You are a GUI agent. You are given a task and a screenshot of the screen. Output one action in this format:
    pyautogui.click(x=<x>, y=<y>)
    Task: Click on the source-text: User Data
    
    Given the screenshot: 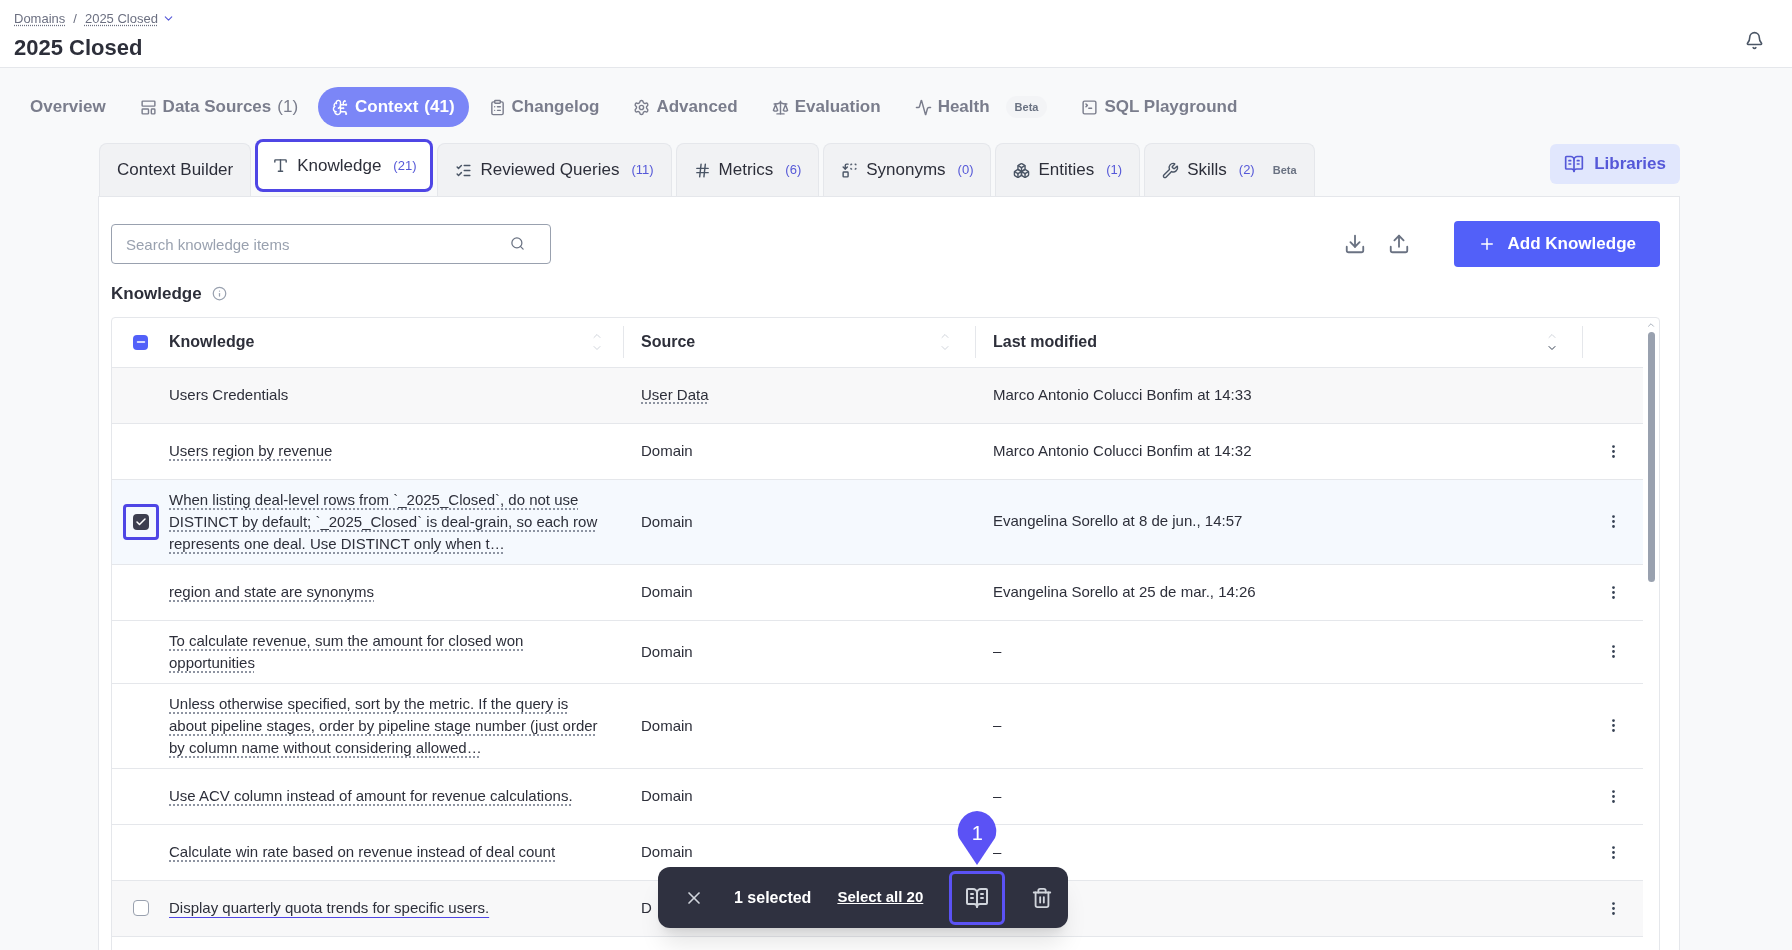 What is the action you would take?
    pyautogui.click(x=675, y=395)
    